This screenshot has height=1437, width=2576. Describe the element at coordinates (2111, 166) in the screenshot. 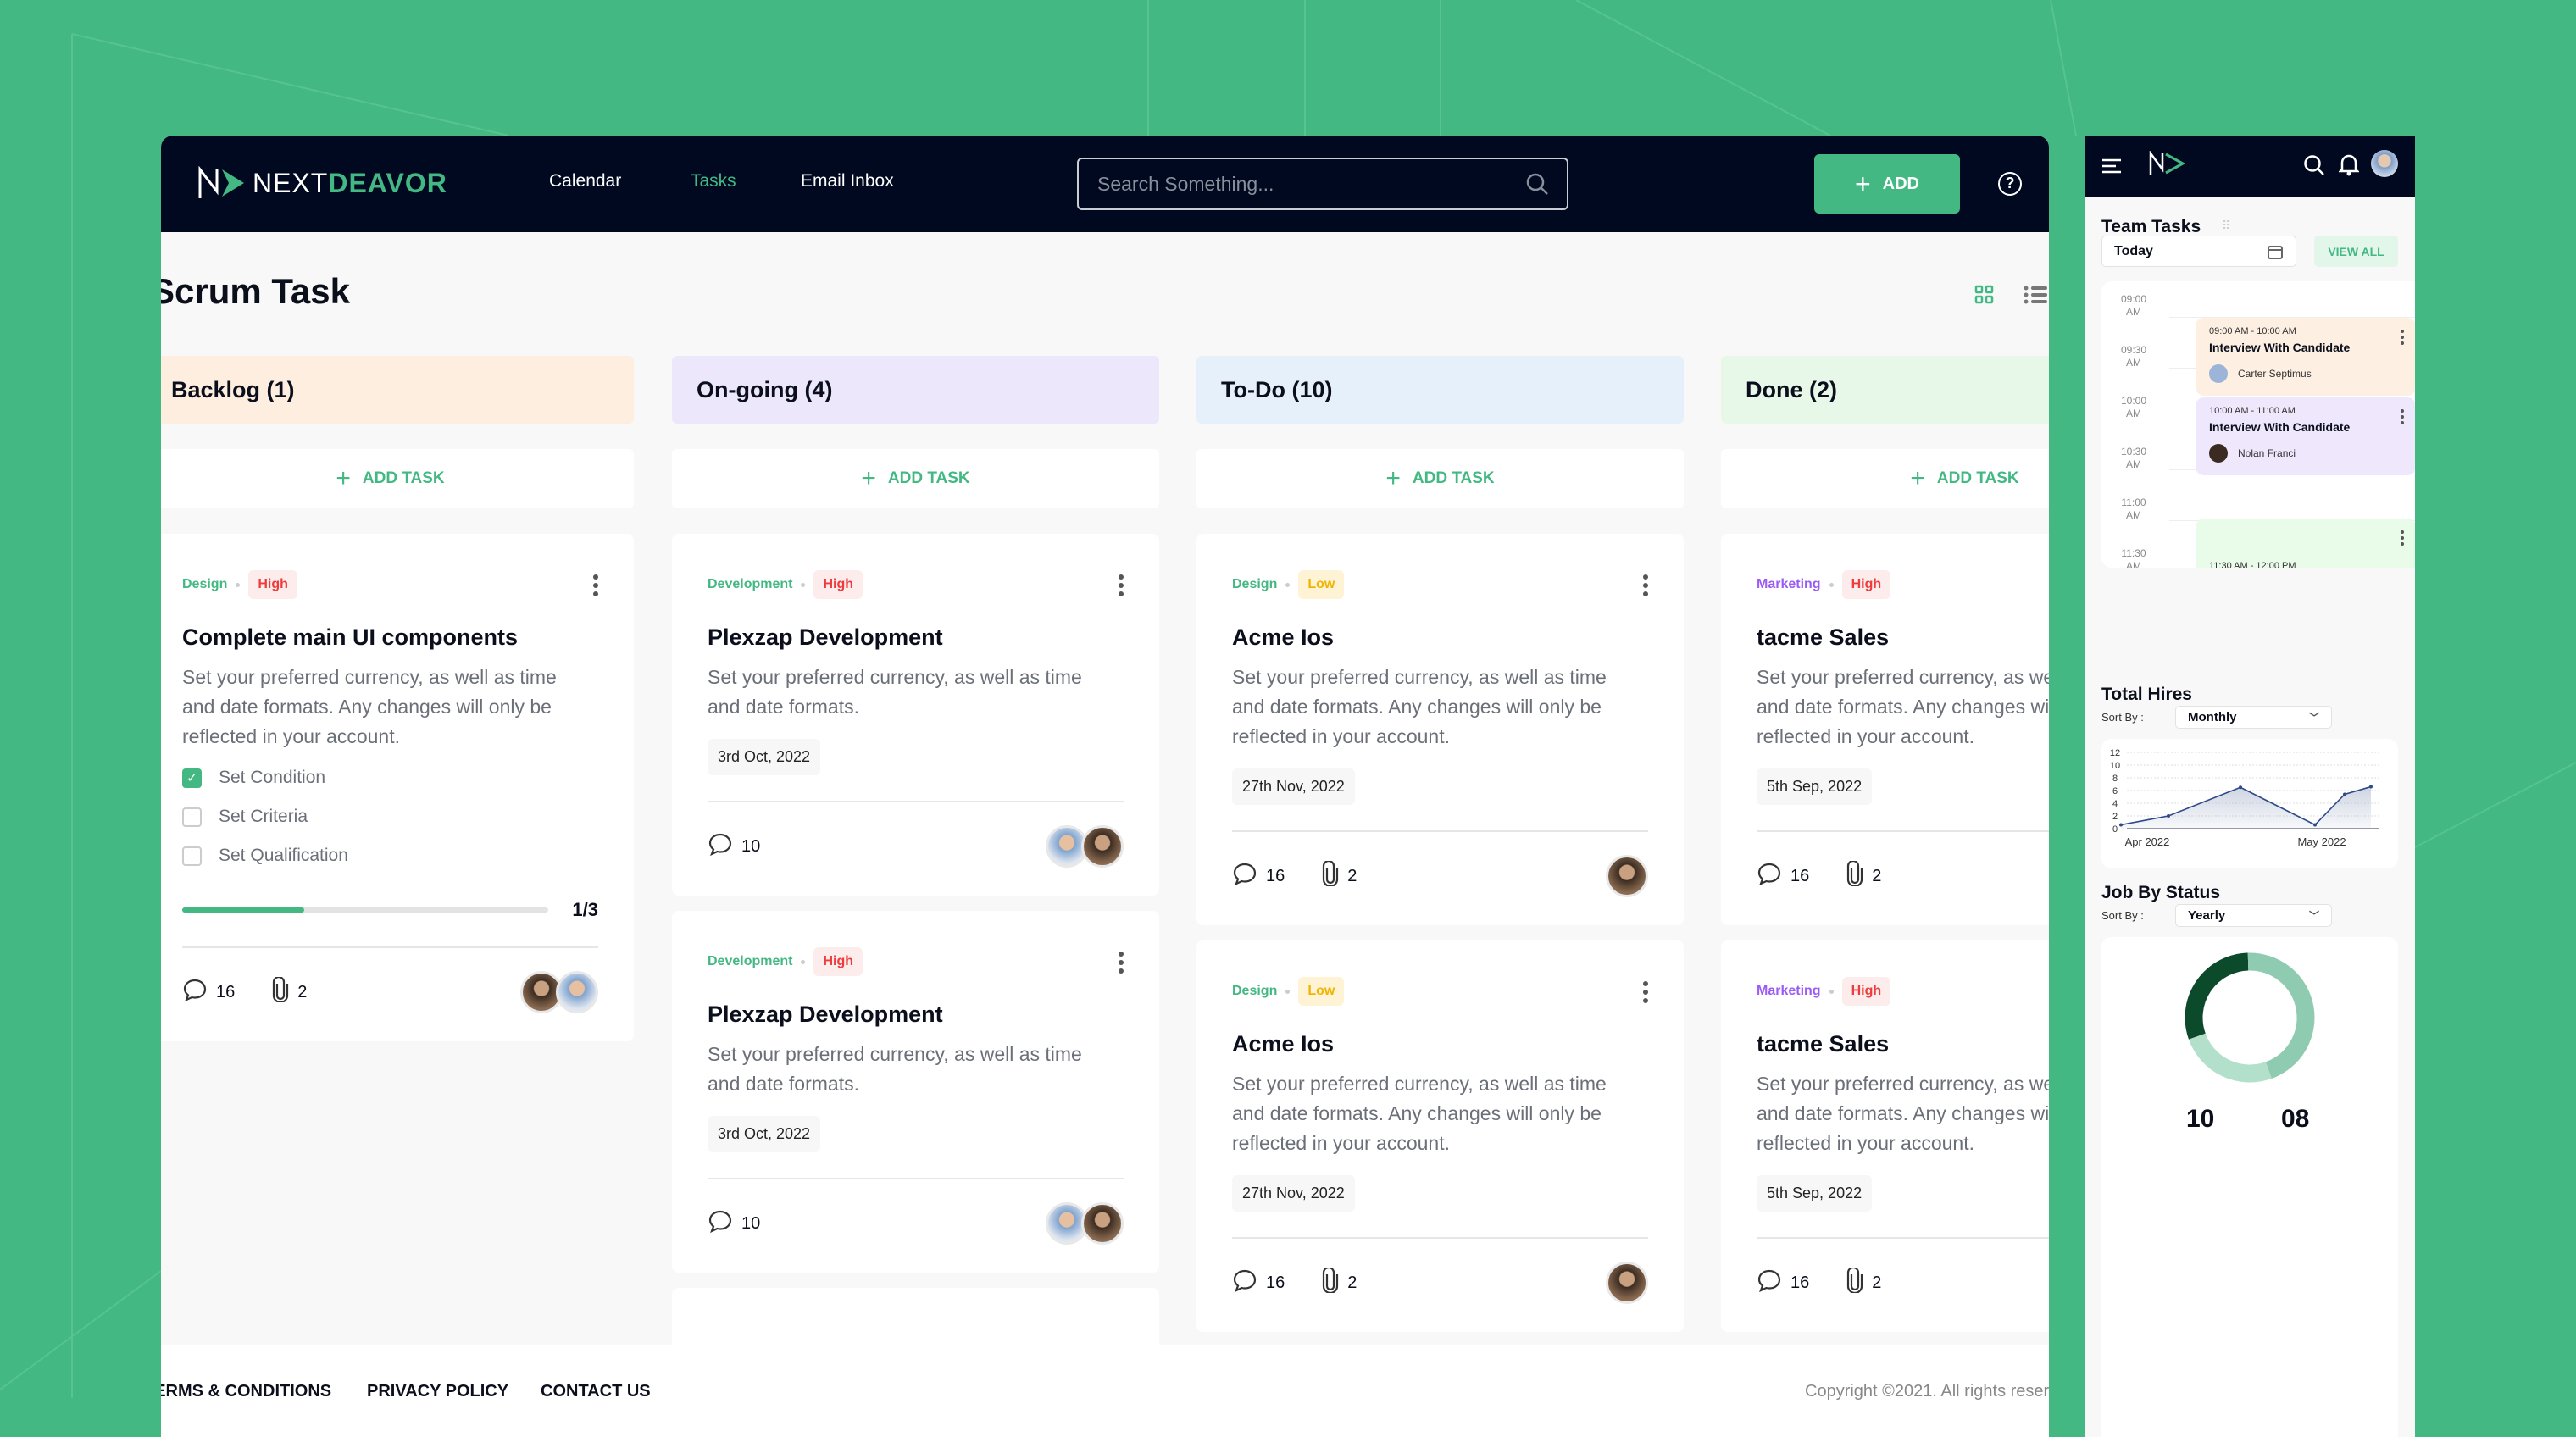

I see `menu-icon` at that location.